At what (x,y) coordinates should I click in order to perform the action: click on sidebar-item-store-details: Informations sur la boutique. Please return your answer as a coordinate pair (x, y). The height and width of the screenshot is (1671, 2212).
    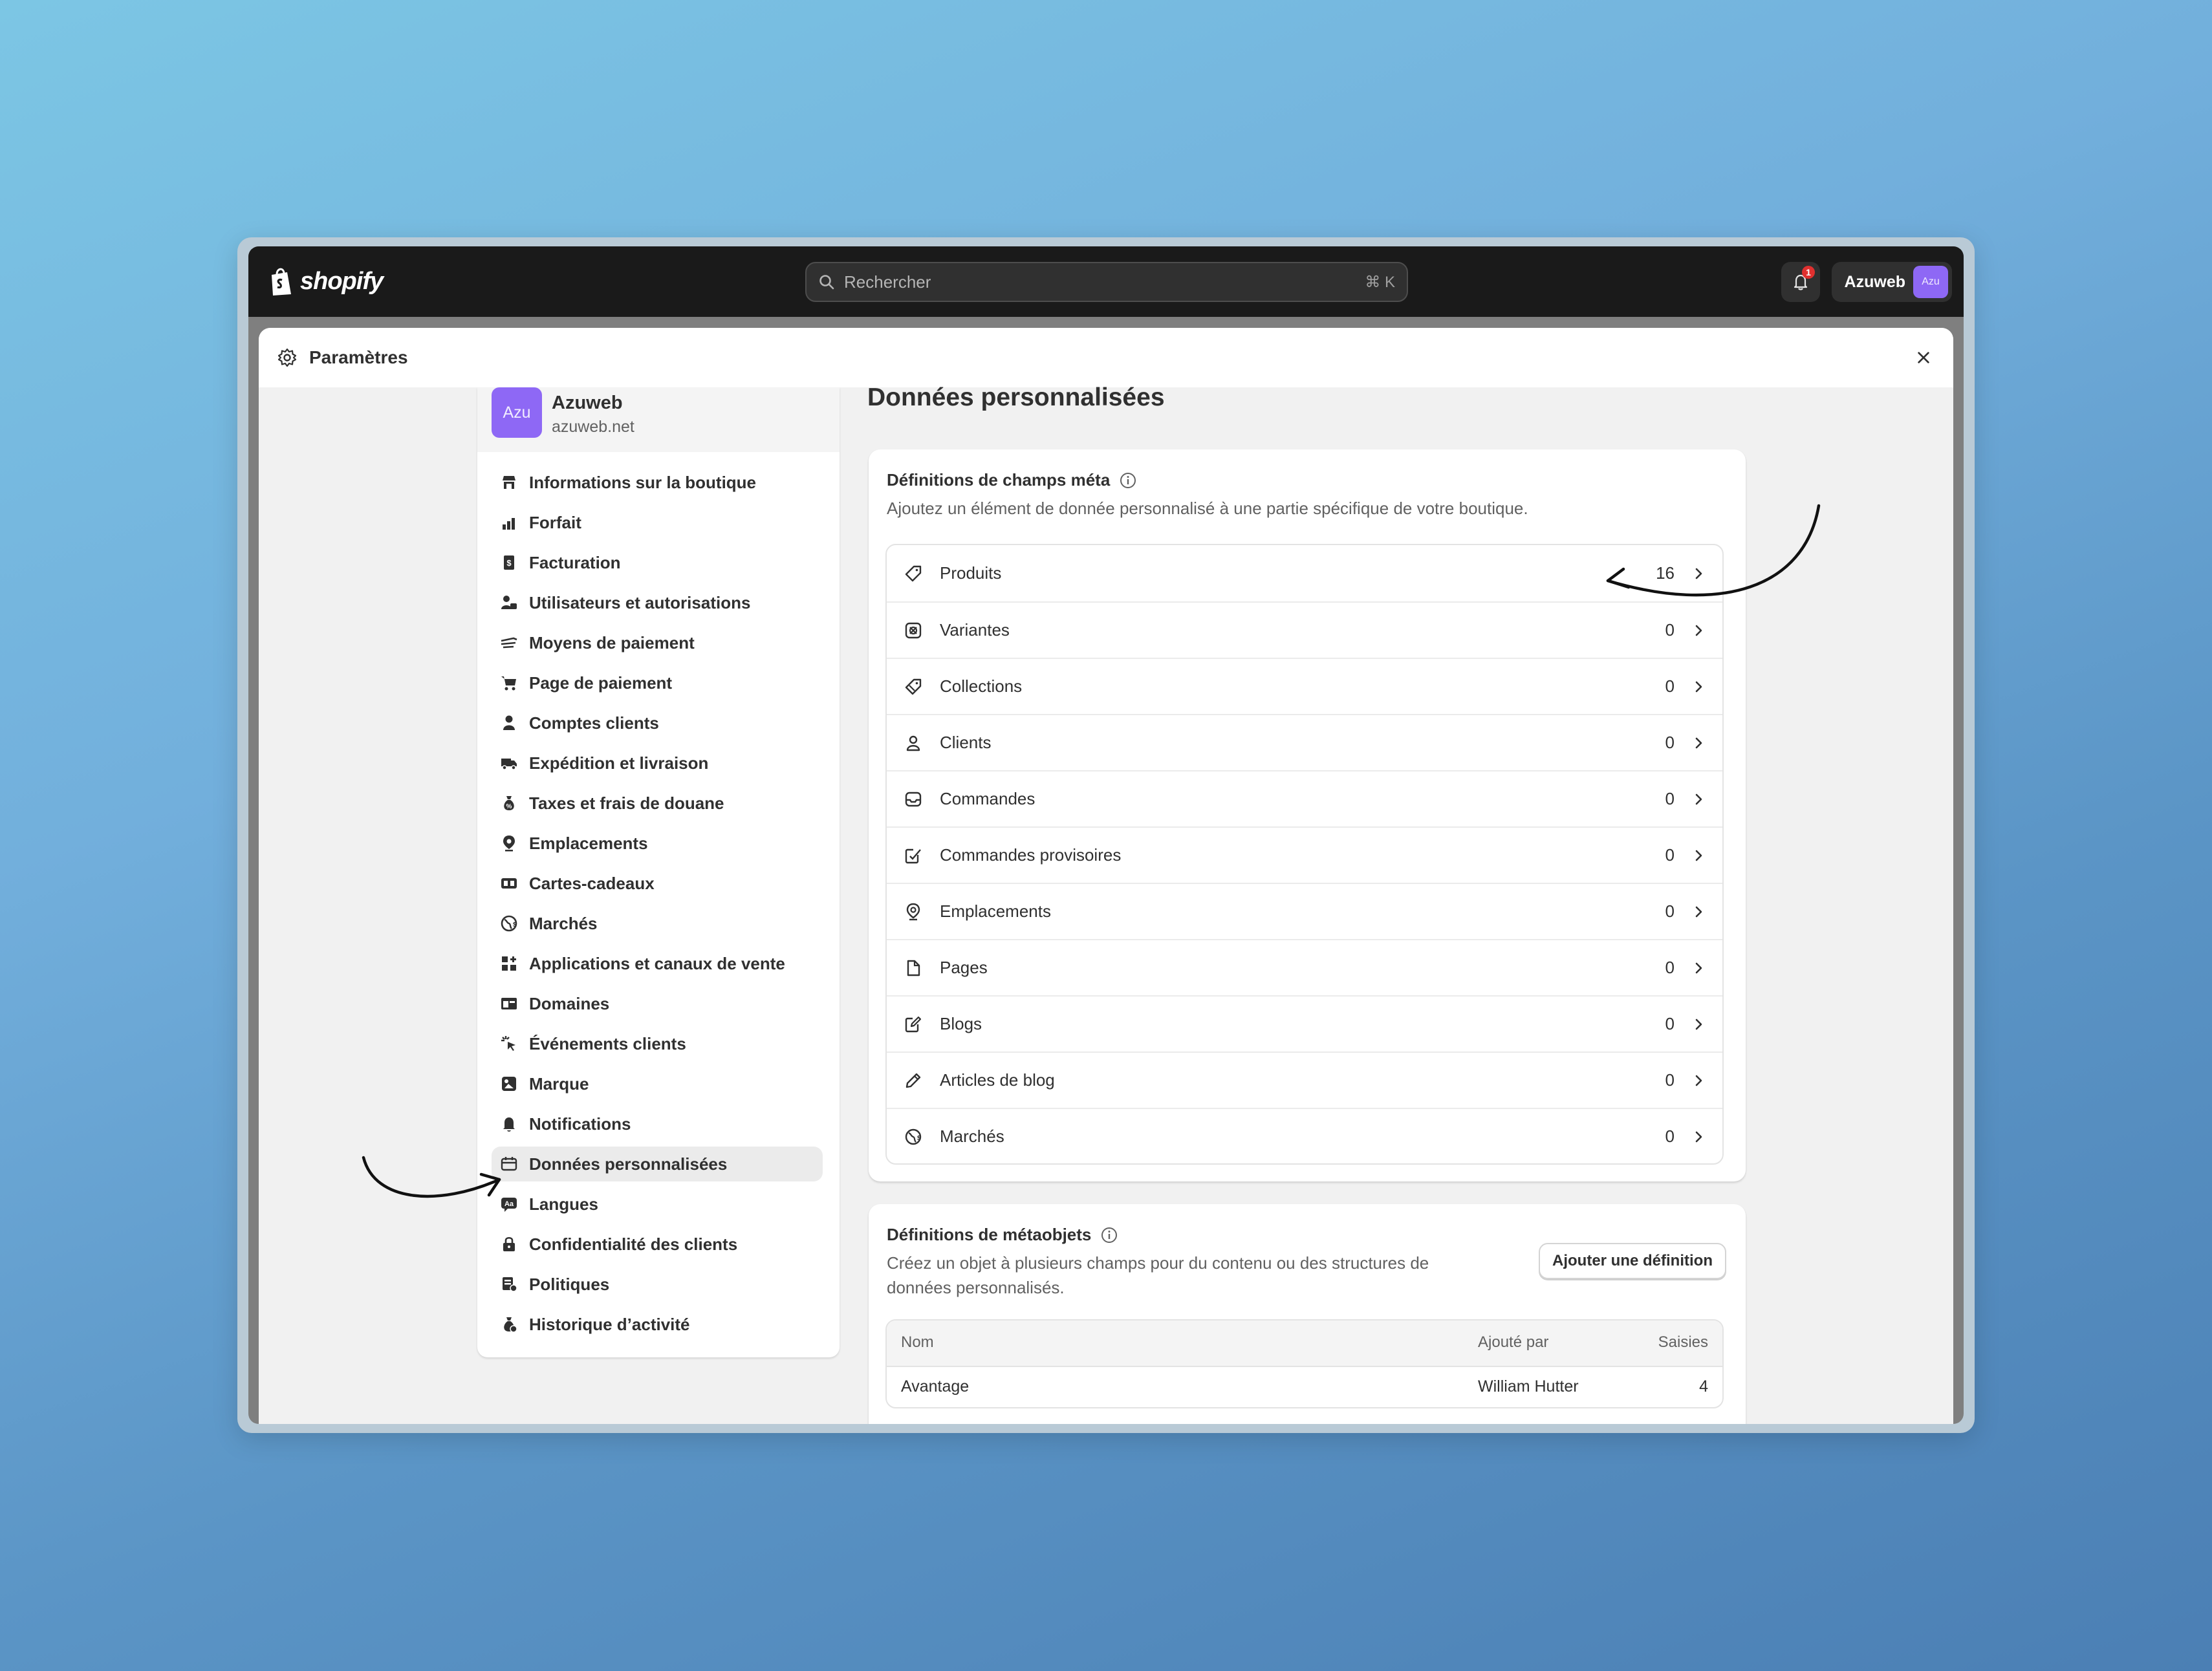
    Looking at the image, I should click on (657, 483).